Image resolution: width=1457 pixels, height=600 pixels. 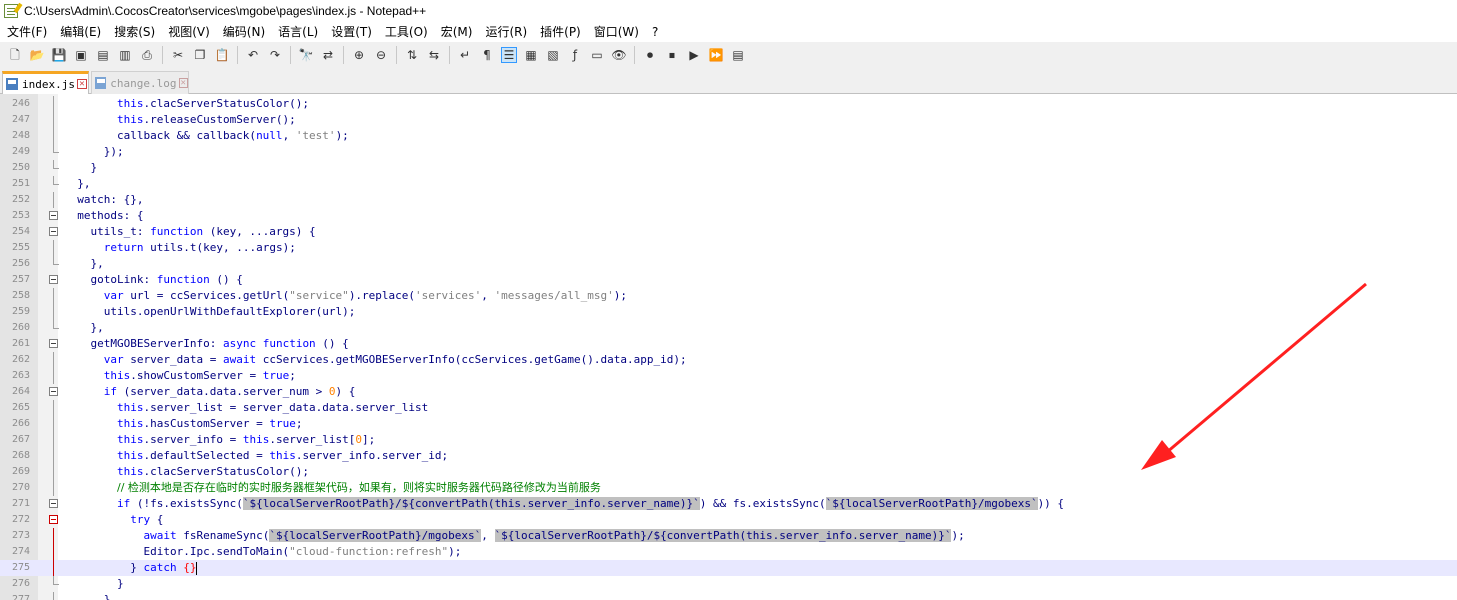 What do you see at coordinates (125, 55) in the screenshot?
I see `close-all-icon: ▥` at bounding box center [125, 55].